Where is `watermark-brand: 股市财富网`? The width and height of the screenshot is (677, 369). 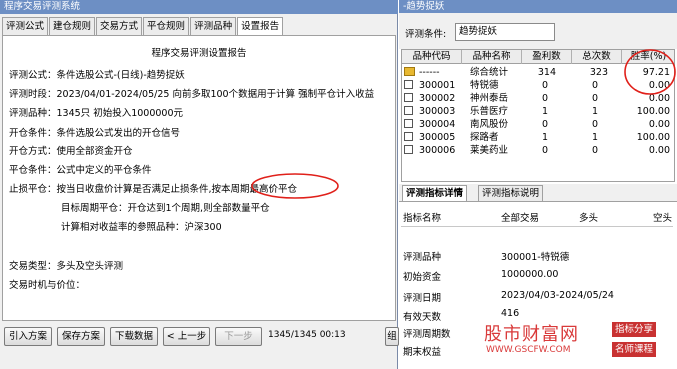 watermark-brand: 股市财富网 is located at coordinates (531, 334).